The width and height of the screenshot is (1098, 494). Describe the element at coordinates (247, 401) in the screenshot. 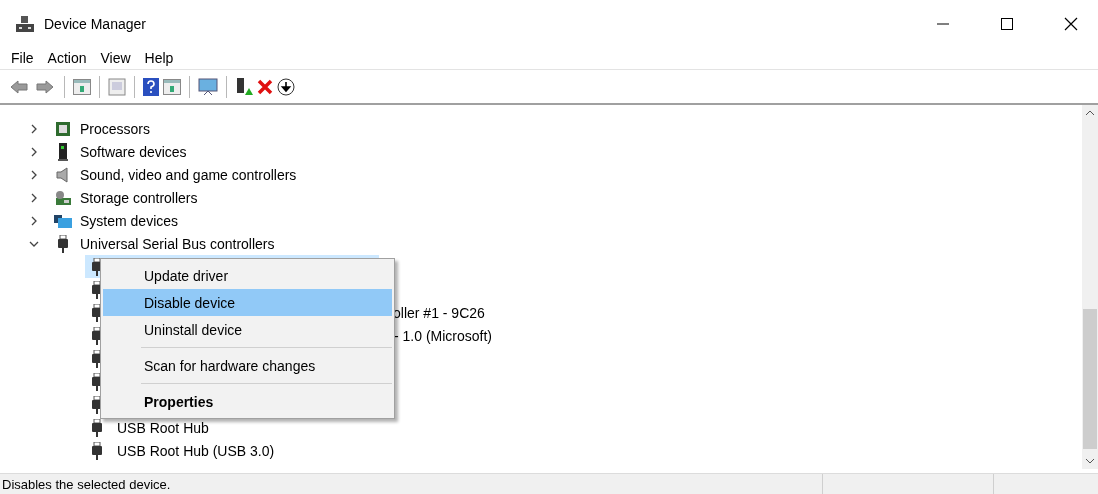

I see `context-menu-item: Properties` at that location.